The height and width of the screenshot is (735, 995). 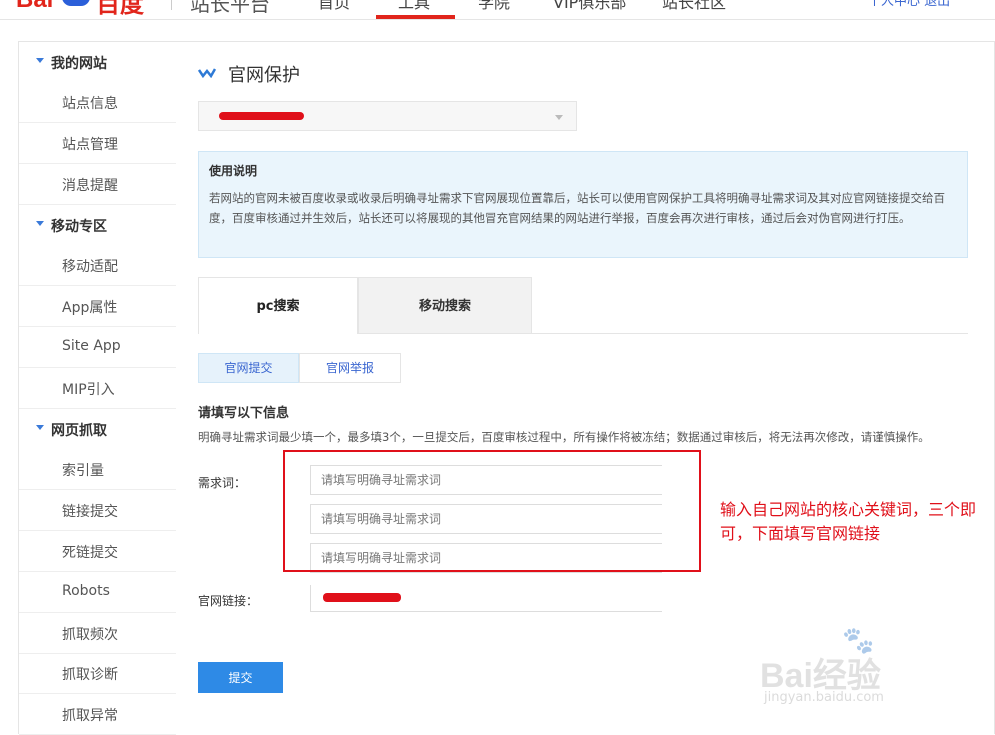 I want to click on keyword-label: 需求词：, so click(x=222, y=483).